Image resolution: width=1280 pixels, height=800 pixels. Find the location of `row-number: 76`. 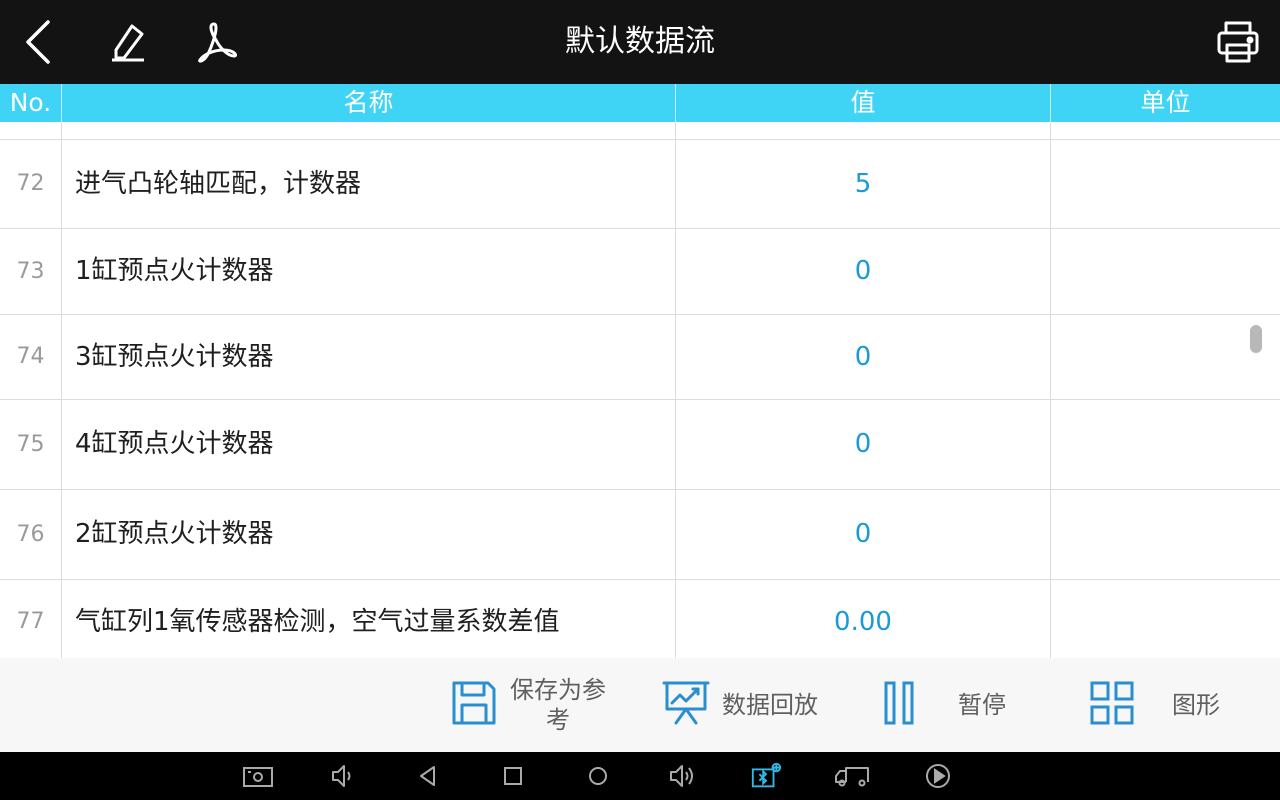

row-number: 76 is located at coordinates (30, 534).